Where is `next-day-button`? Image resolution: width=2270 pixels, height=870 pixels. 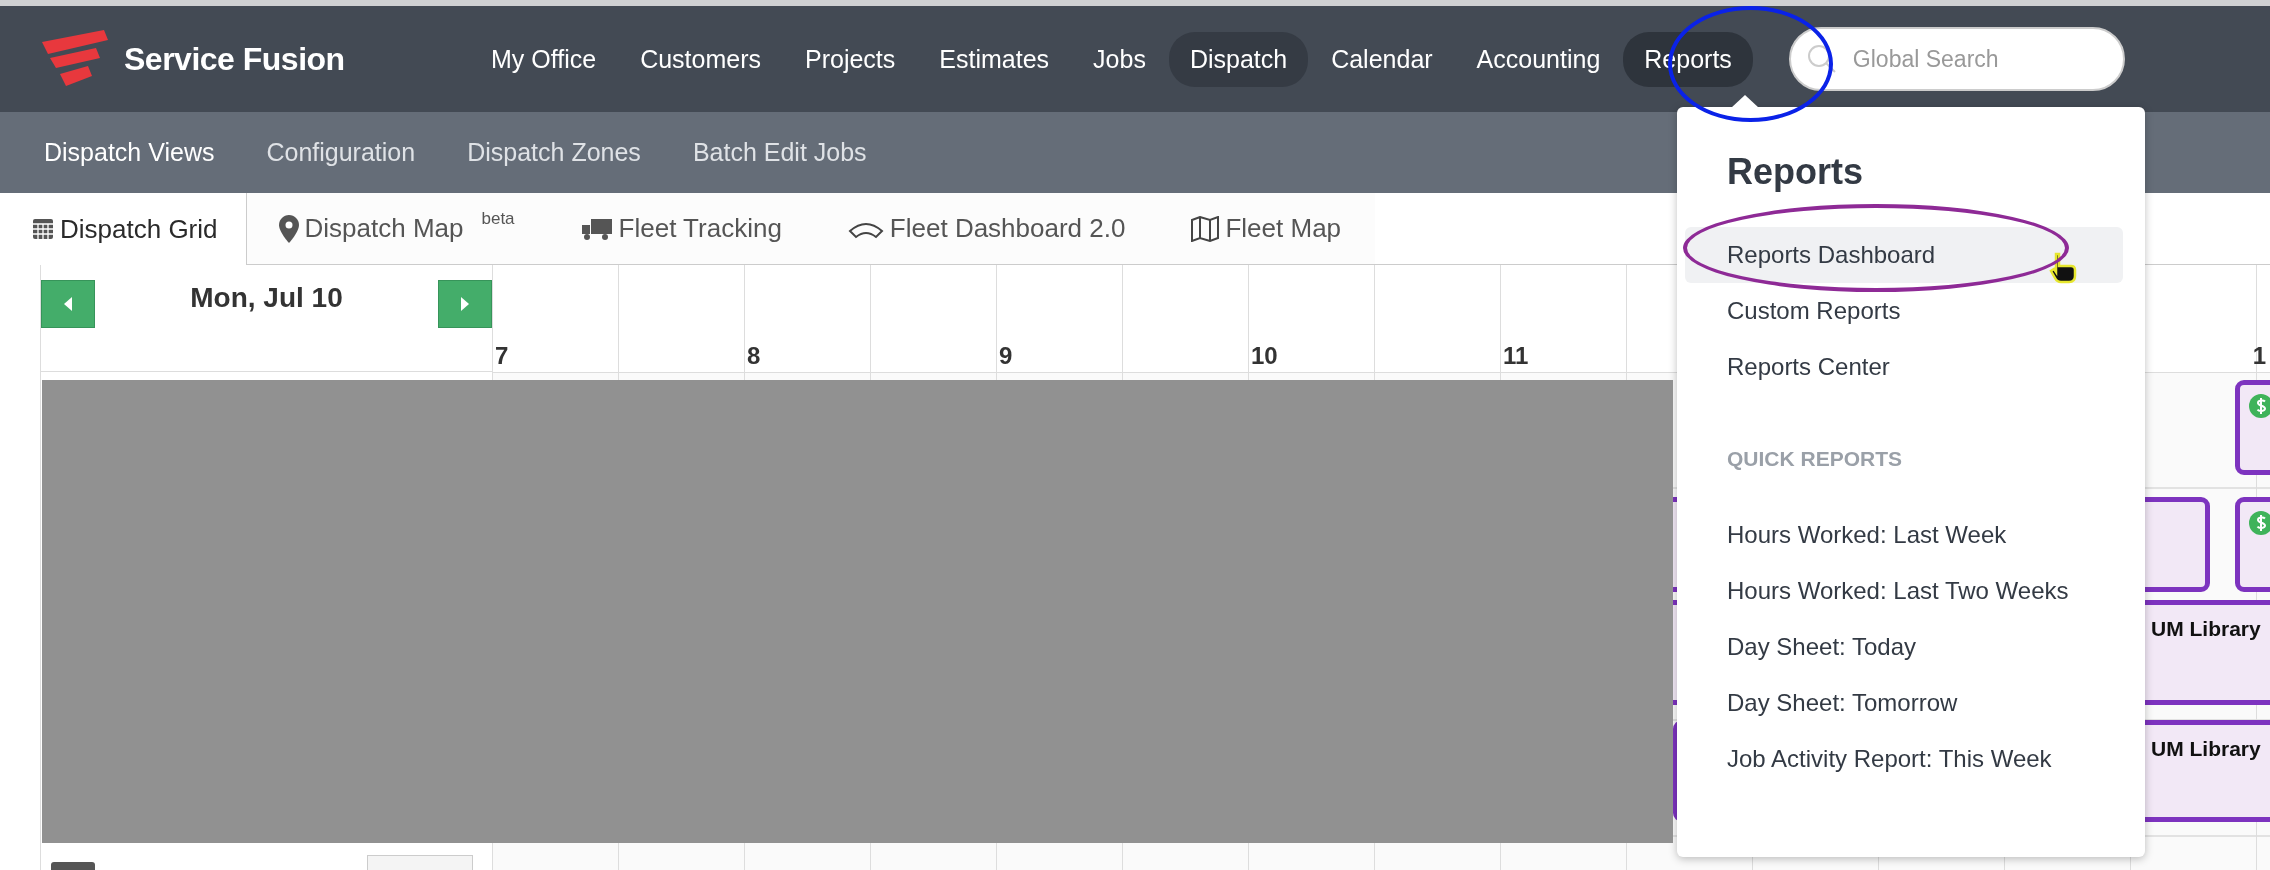 next-day-button is located at coordinates (465, 304).